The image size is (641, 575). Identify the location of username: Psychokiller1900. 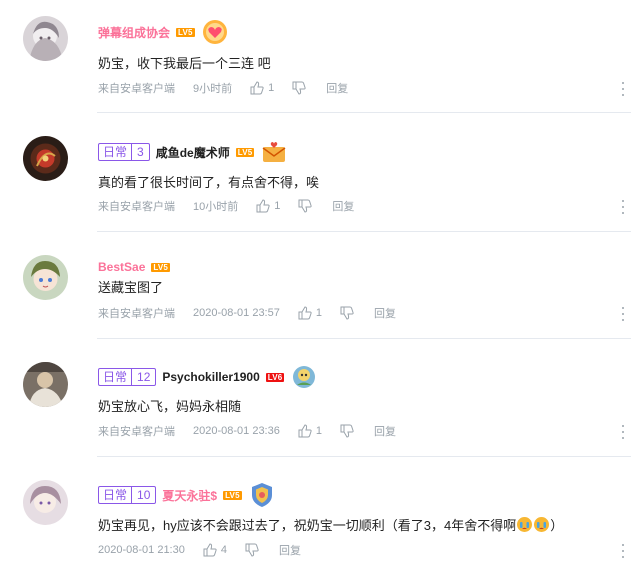
(210, 377).